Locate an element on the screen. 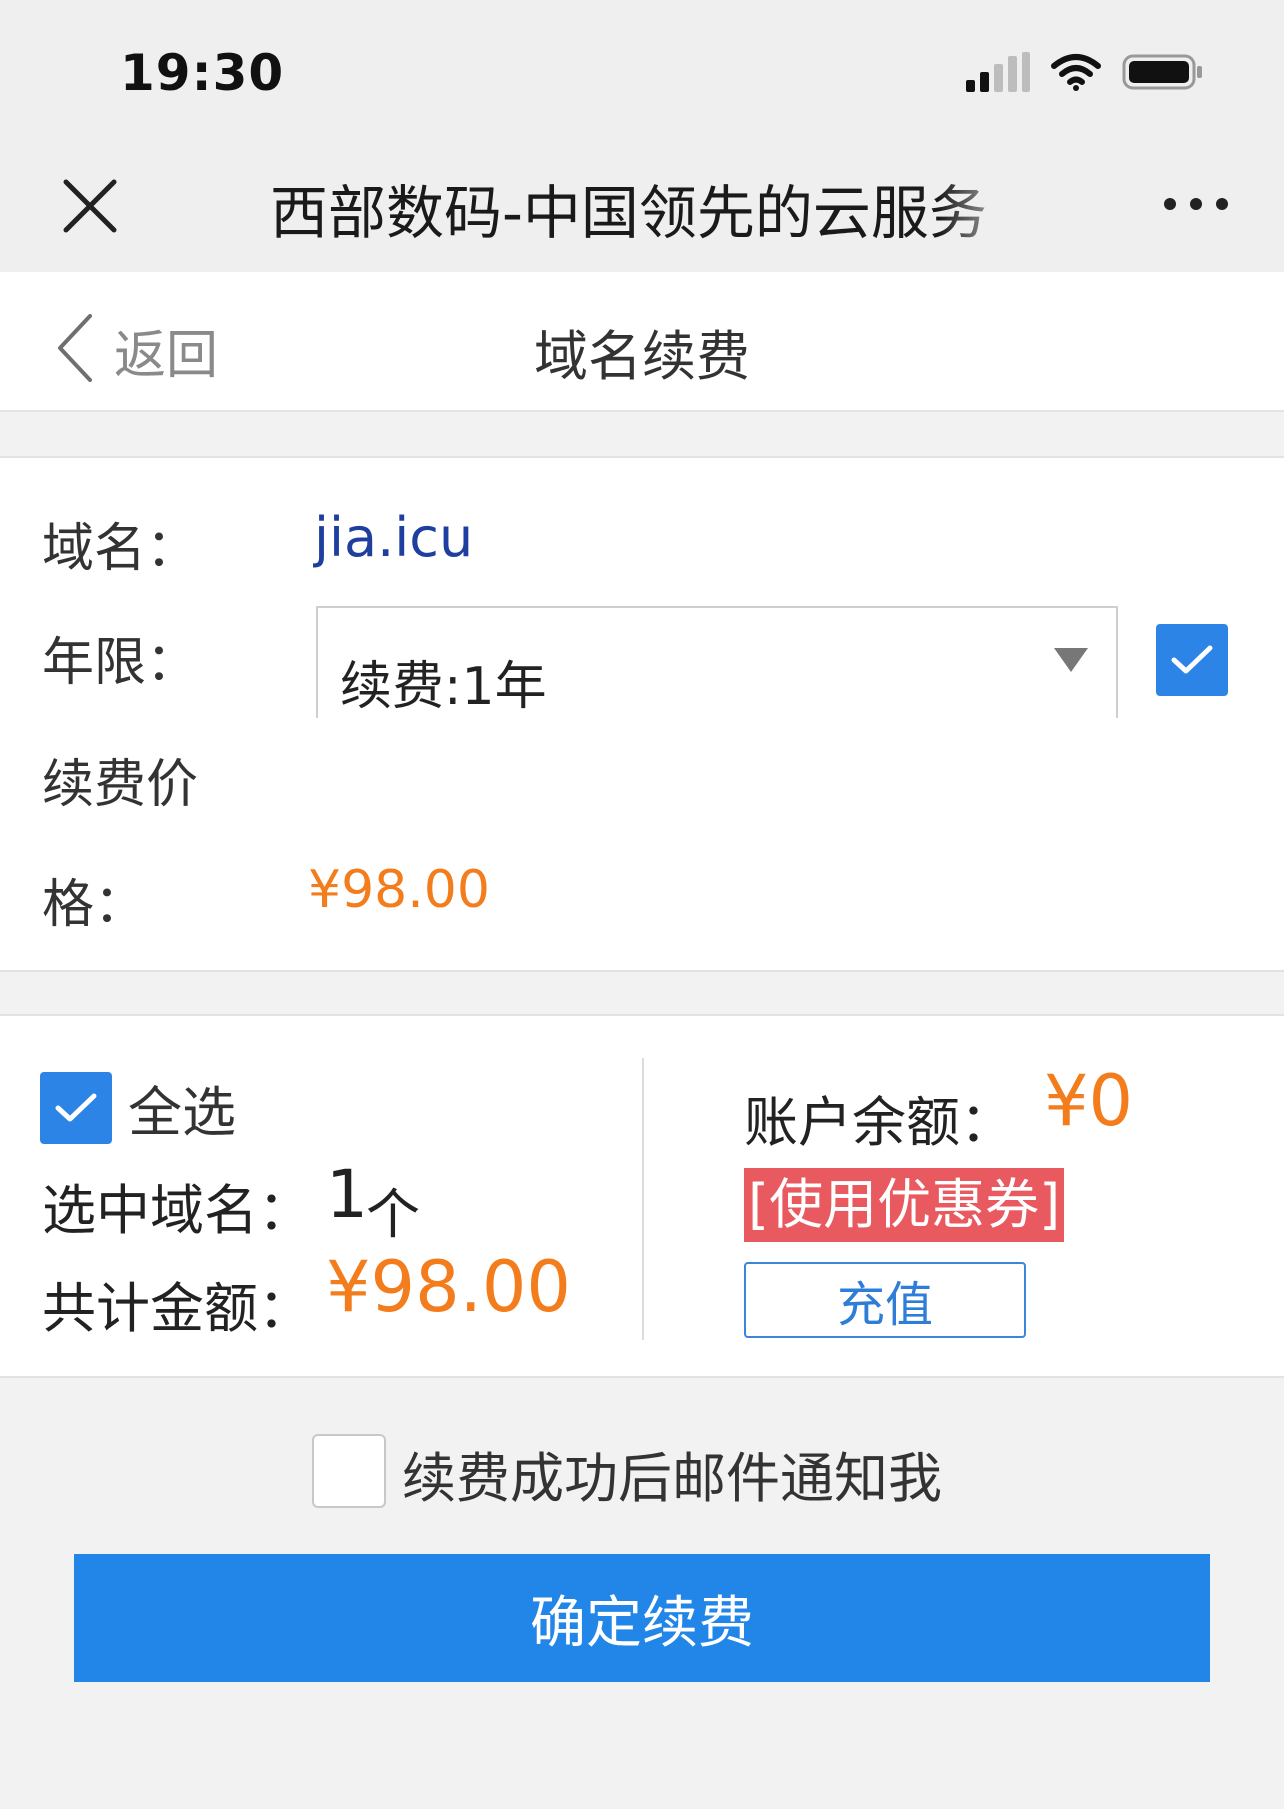 This screenshot has width=1284, height=1809. dropdown-arrow-icon is located at coordinates (1071, 660).